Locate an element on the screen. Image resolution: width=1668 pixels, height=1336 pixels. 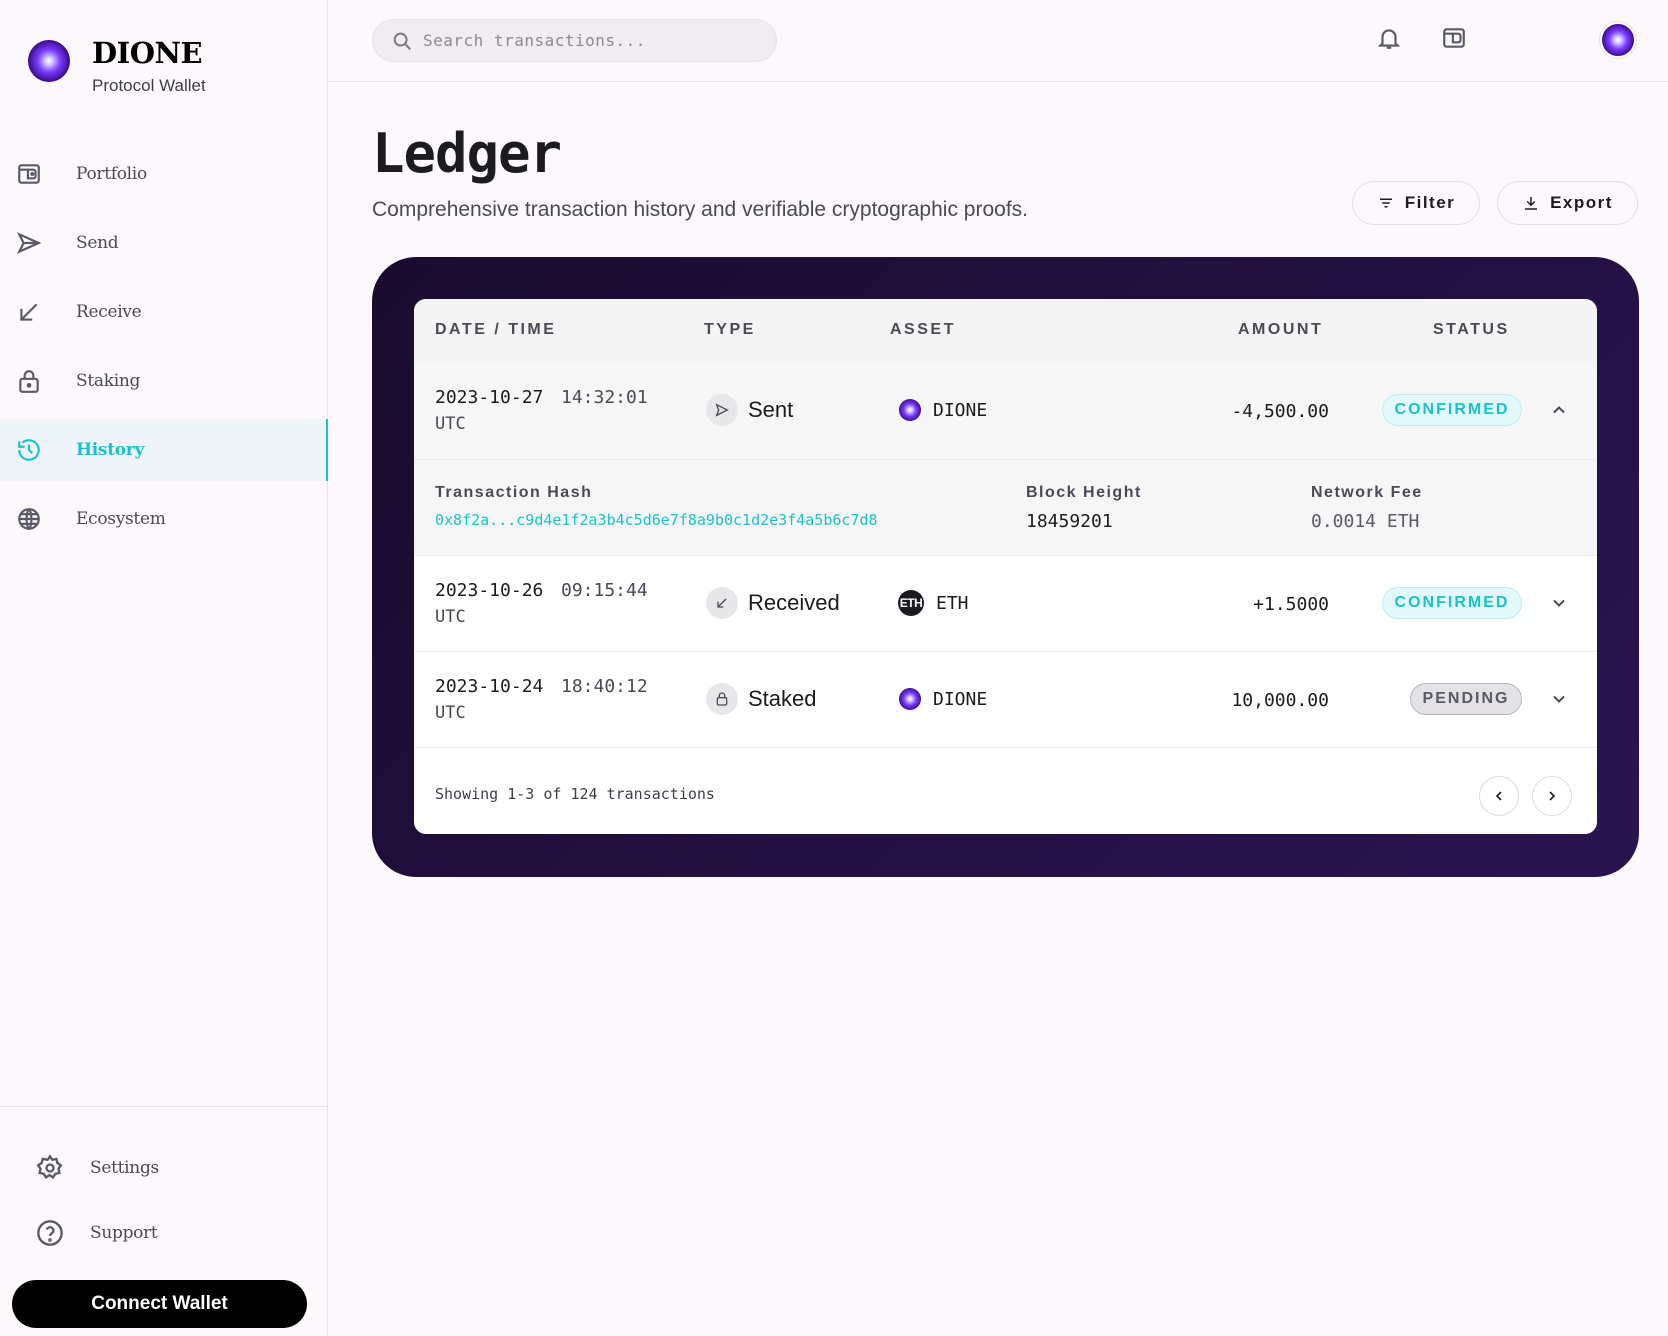
row-type: Staked is located at coordinates (761, 699).